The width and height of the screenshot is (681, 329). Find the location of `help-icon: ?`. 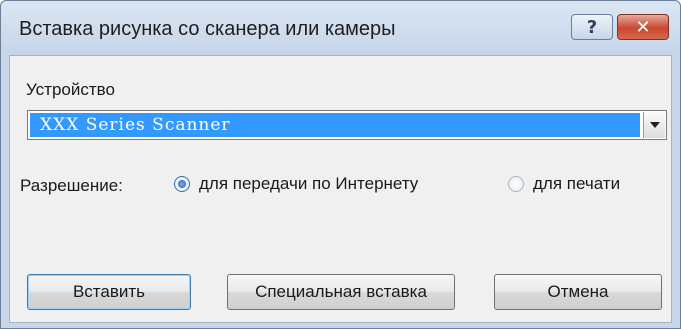

help-icon: ? is located at coordinates (592, 27).